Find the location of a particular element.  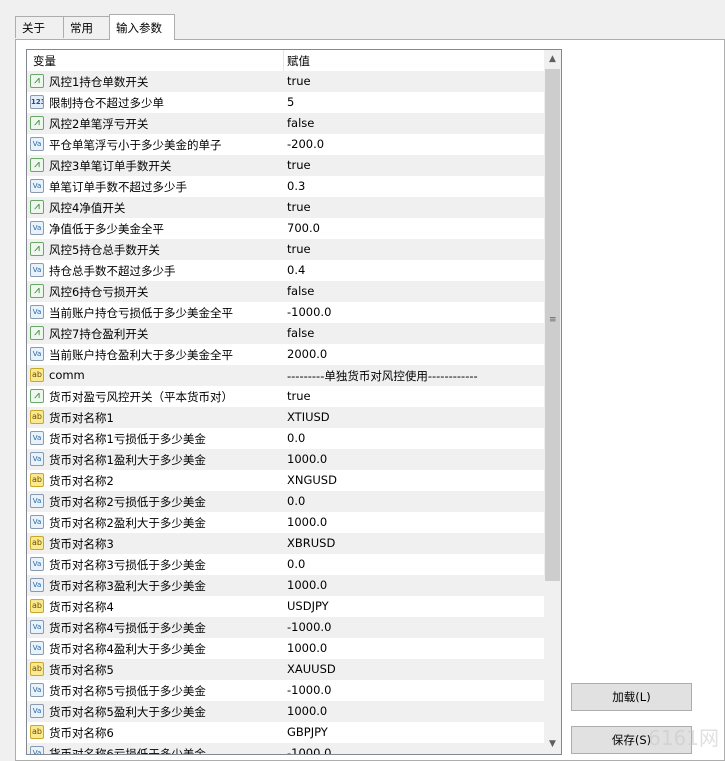

table-row: Va 货币对名称3亏损低于多少美金 0.0 is located at coordinates (285, 564).